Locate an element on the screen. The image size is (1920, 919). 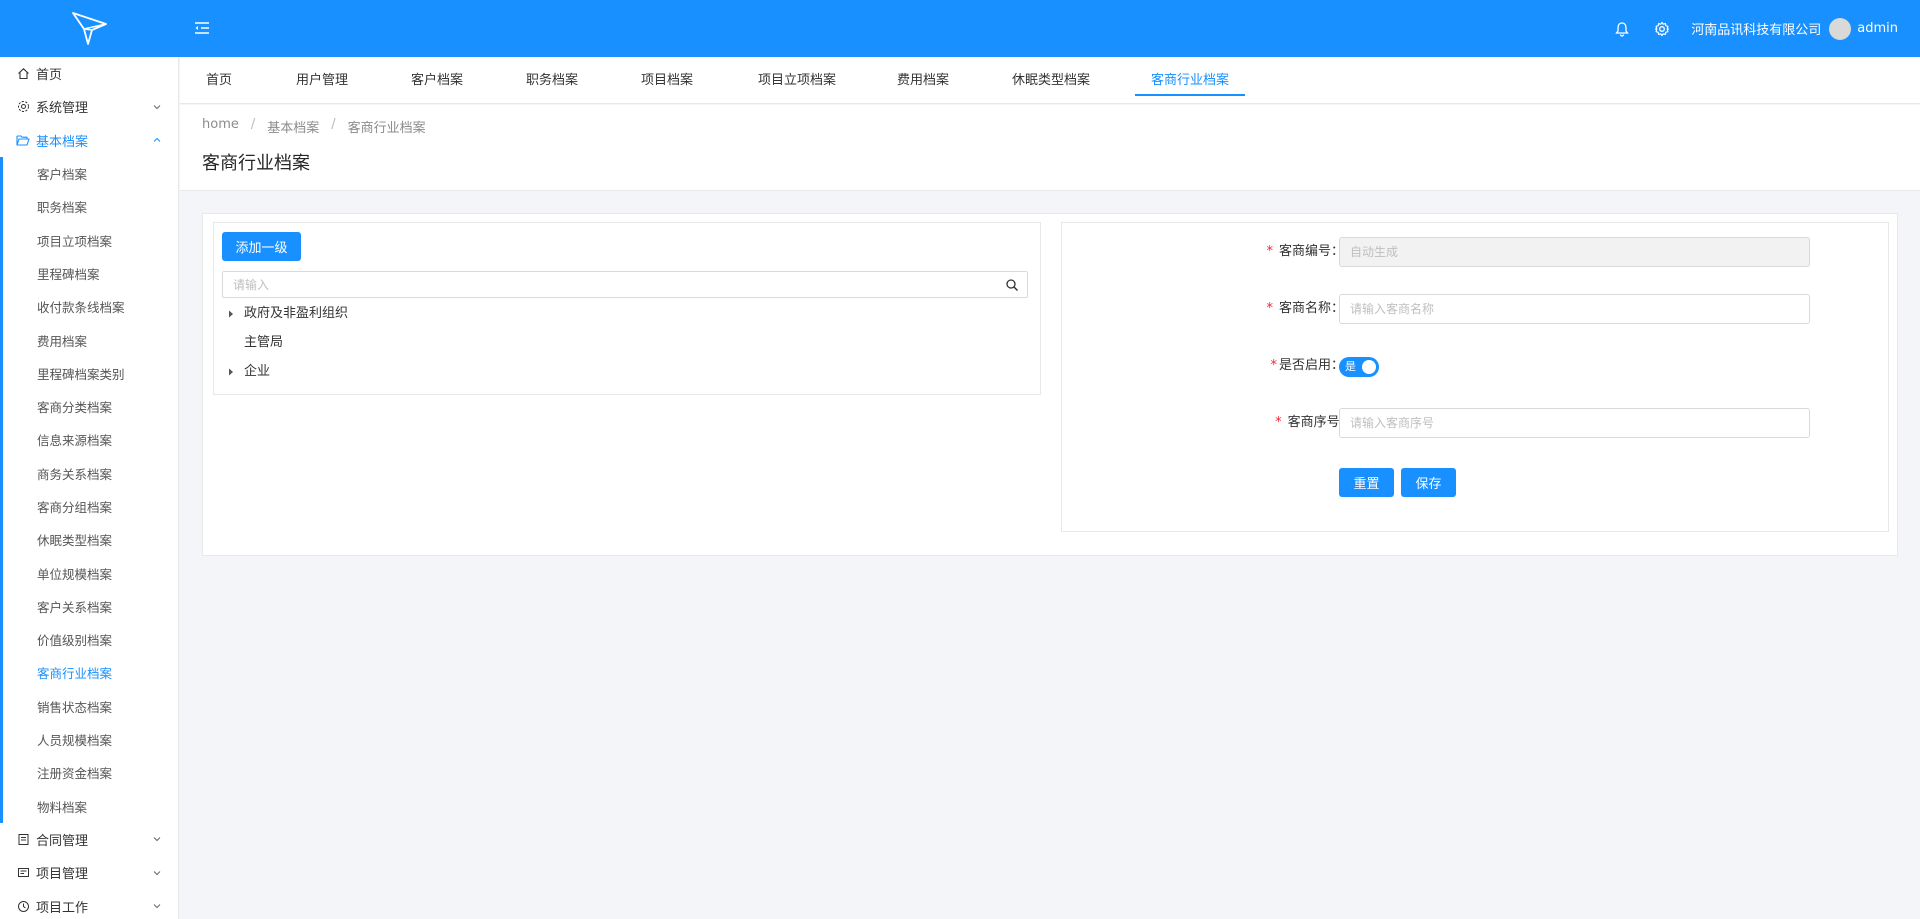
breadcrumb: home / 基本档案 / 客商行业档案 is located at coordinates (314, 126).